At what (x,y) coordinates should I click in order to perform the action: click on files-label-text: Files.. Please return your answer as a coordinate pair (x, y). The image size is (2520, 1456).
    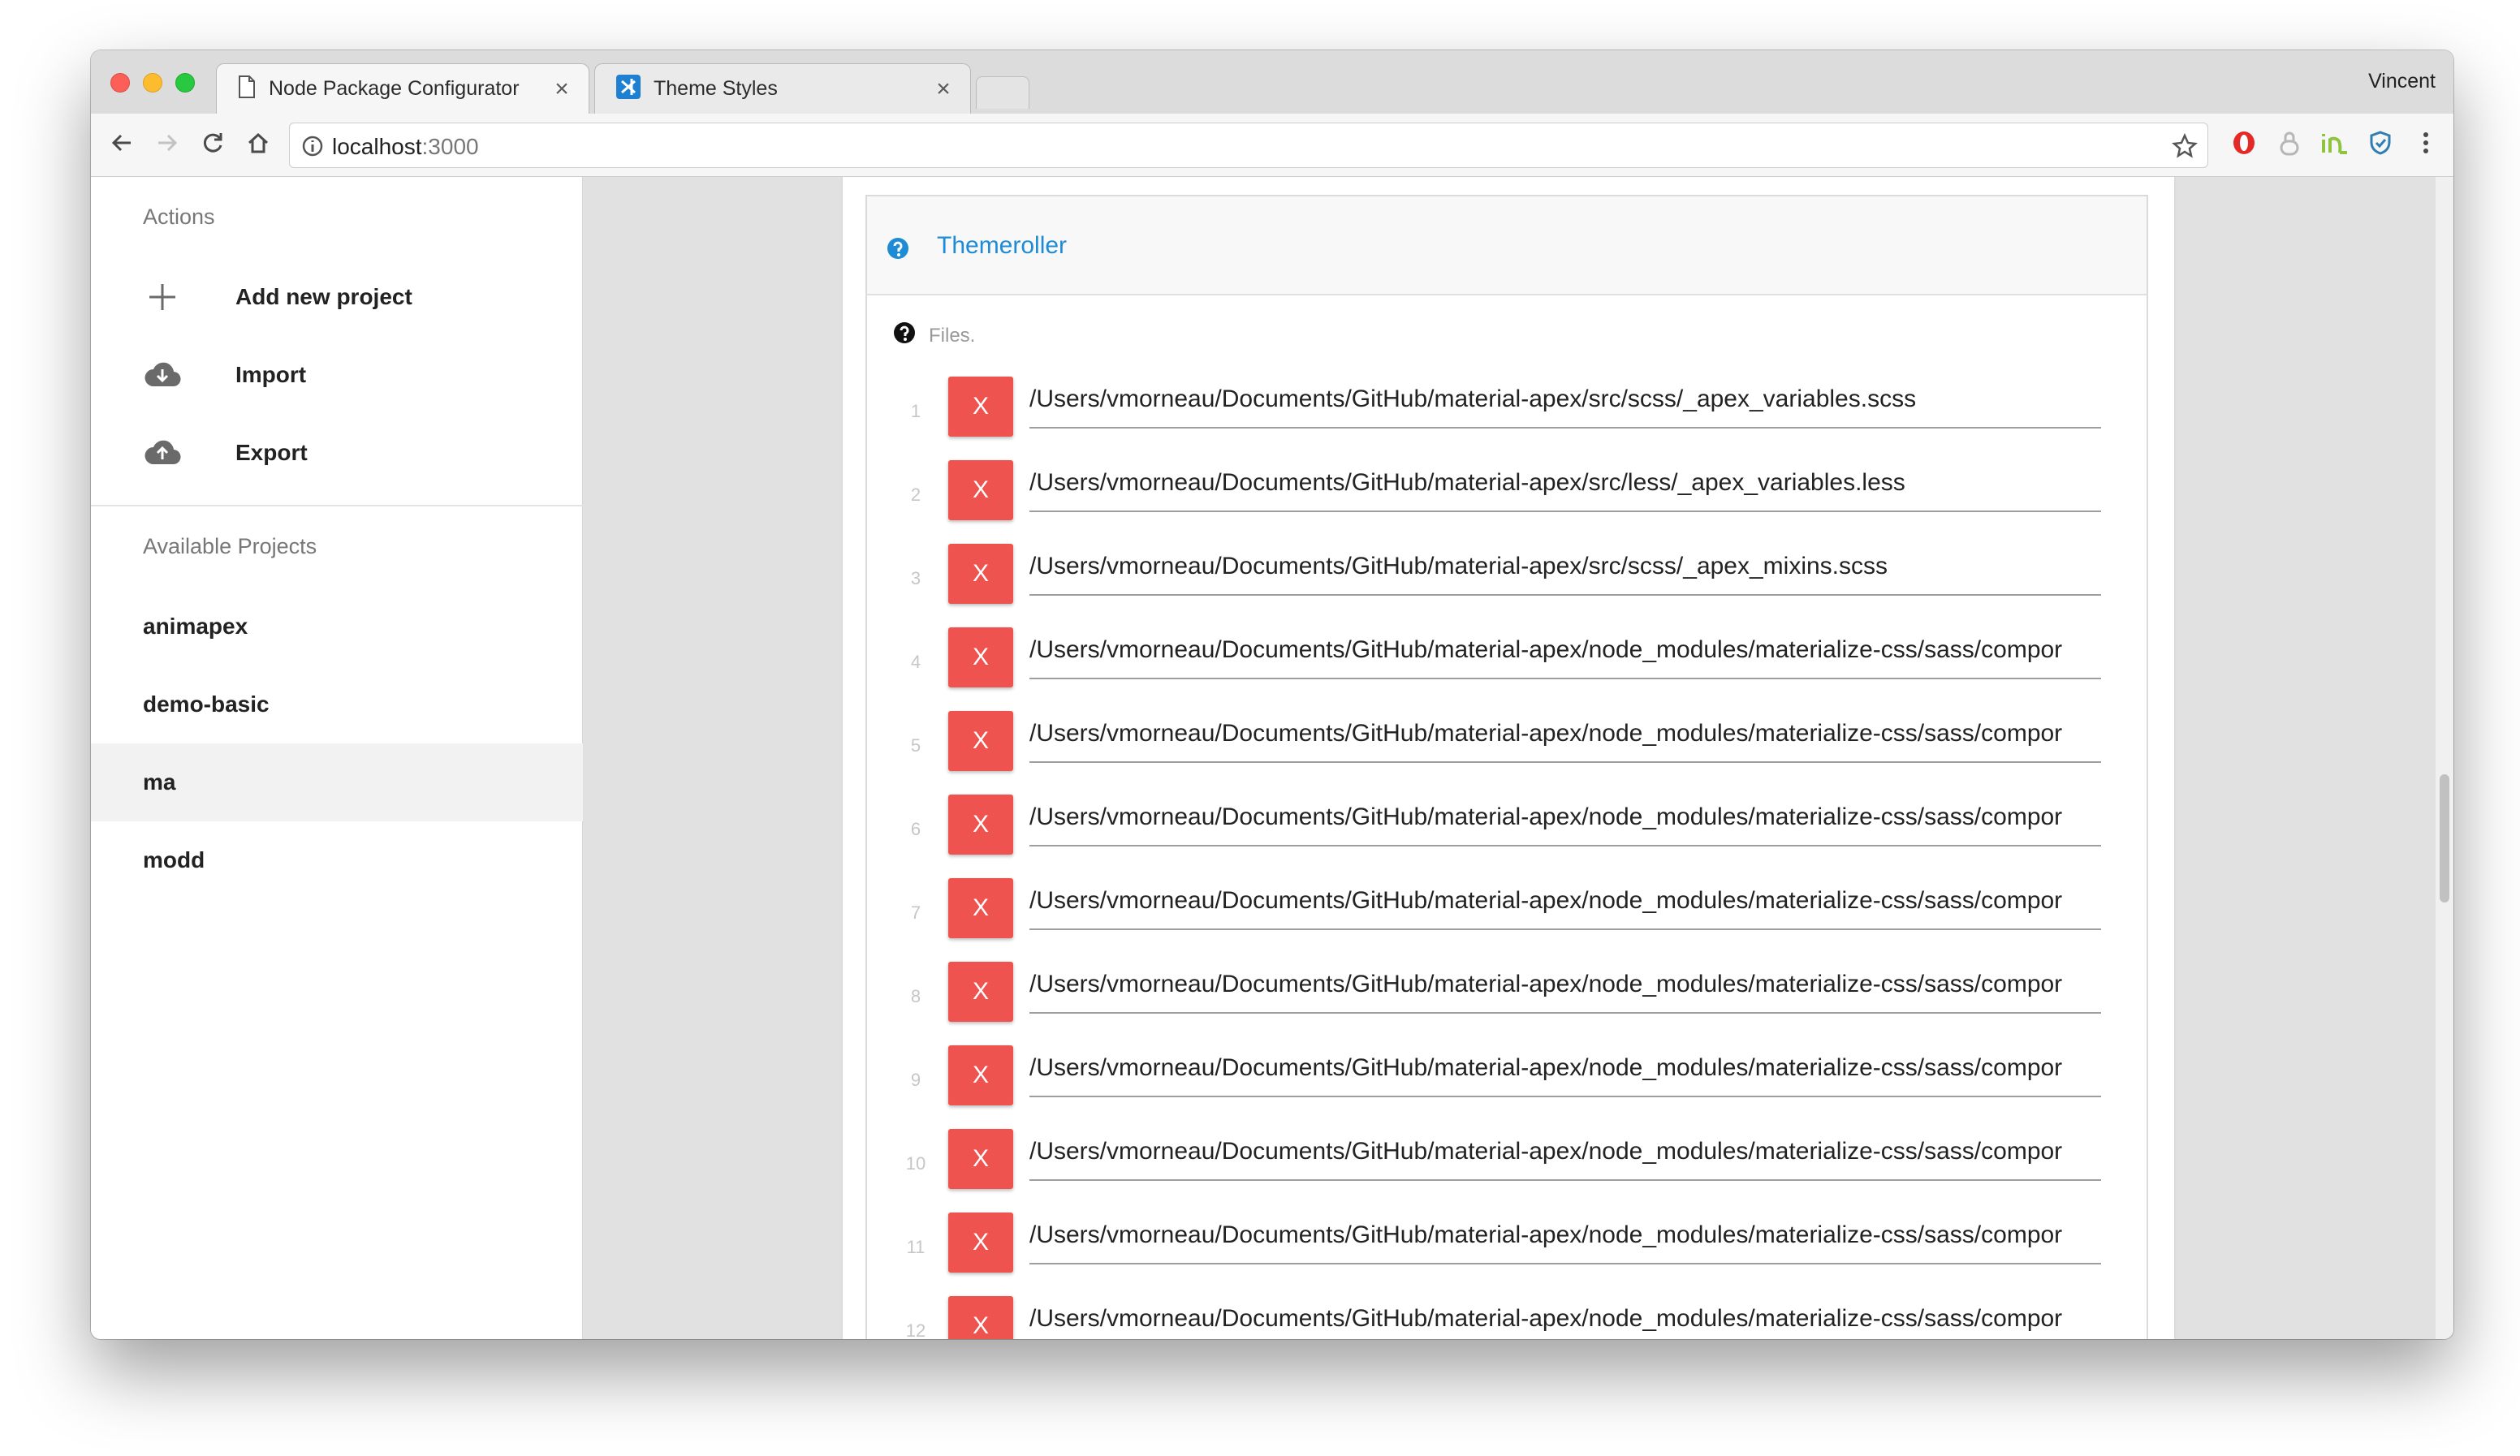
    Looking at the image, I should click on (953, 336).